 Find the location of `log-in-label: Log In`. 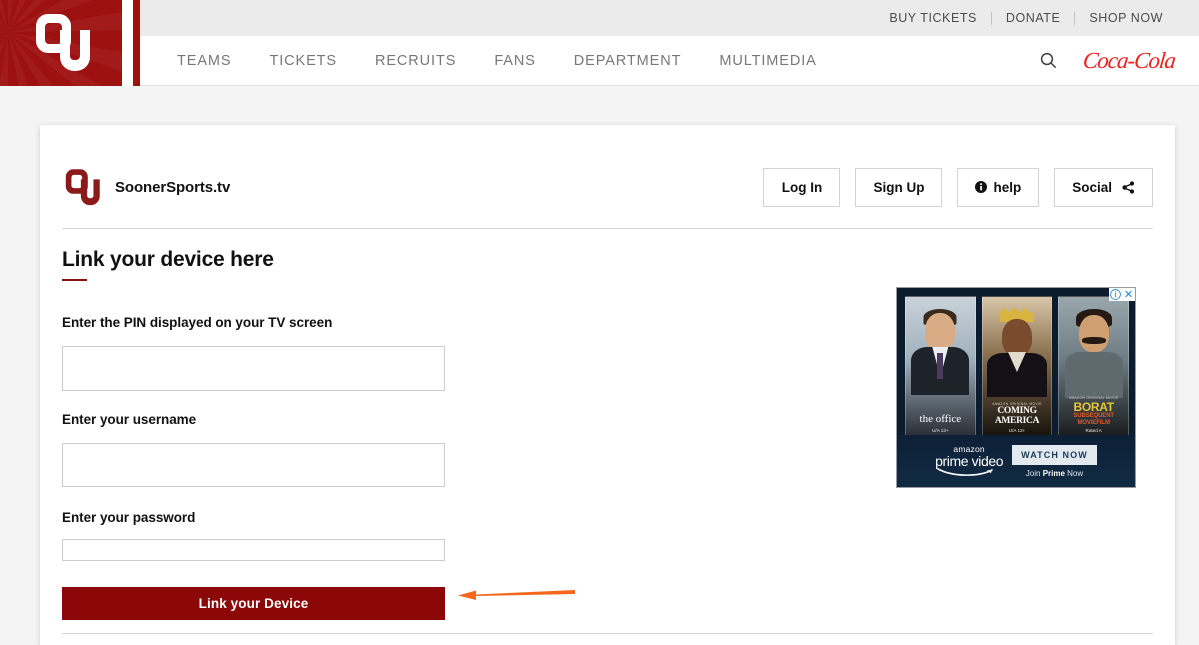

log-in-label: Log In is located at coordinates (802, 187).